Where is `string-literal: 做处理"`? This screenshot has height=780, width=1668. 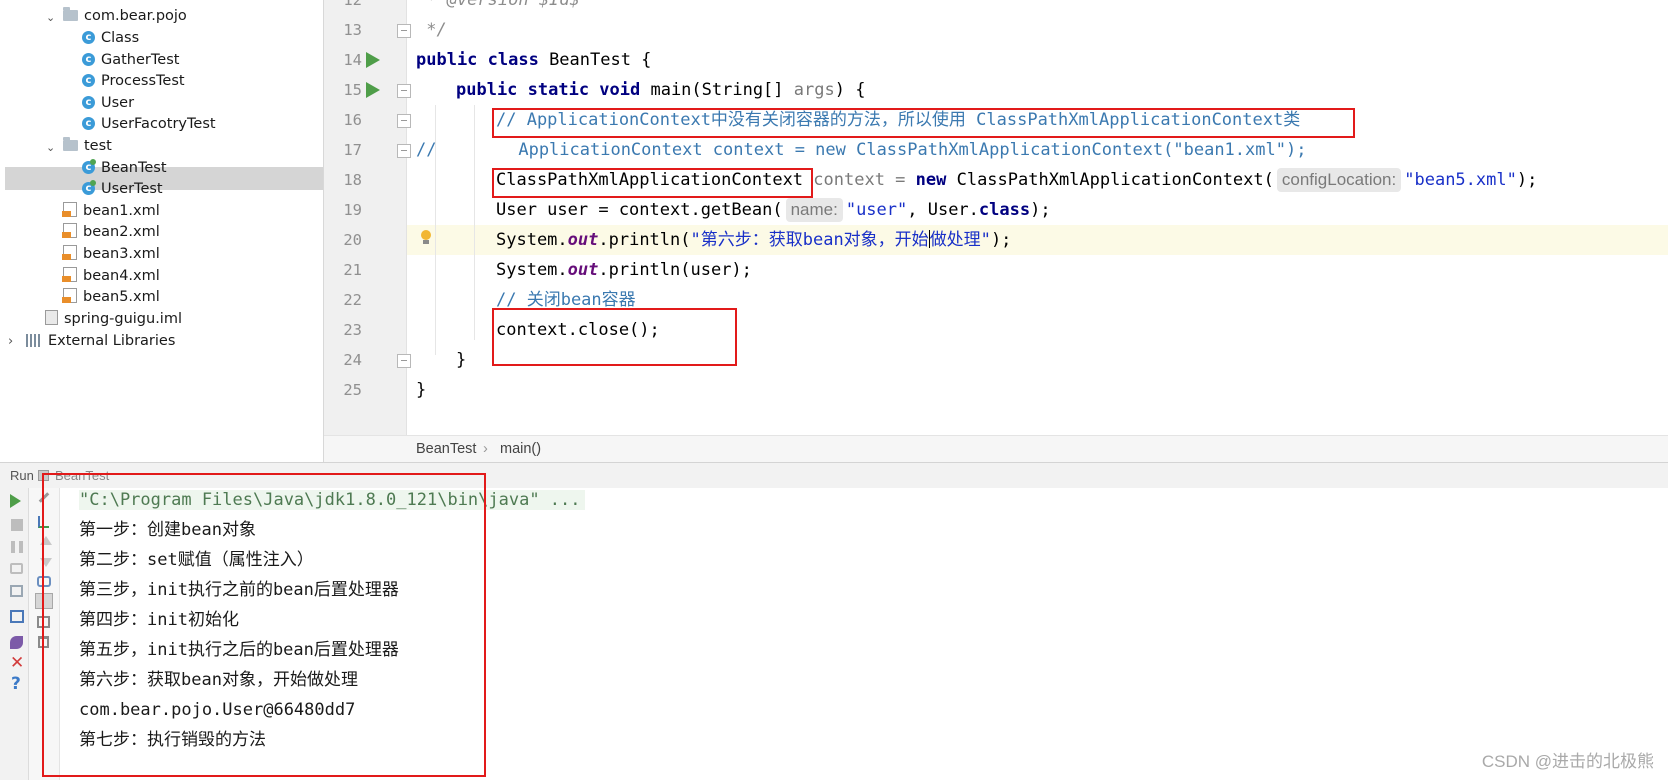 string-literal: 做处理" is located at coordinates (960, 240).